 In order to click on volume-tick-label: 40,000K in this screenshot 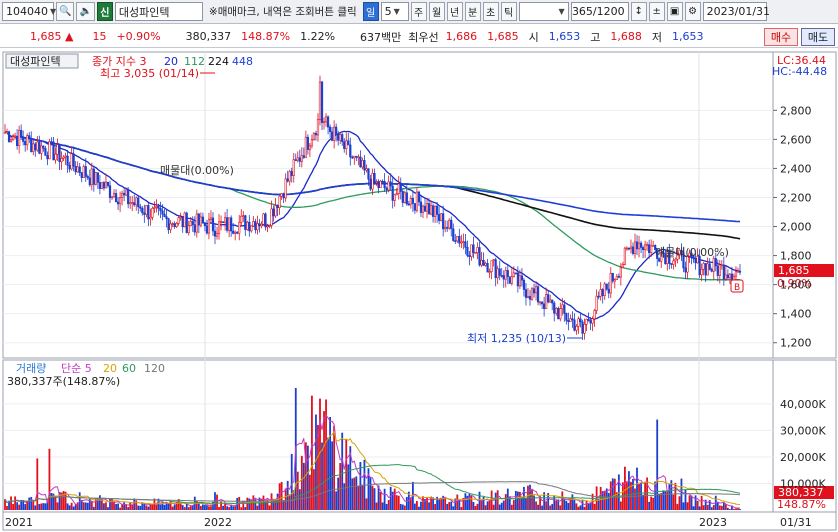, I will do `click(803, 404)`.